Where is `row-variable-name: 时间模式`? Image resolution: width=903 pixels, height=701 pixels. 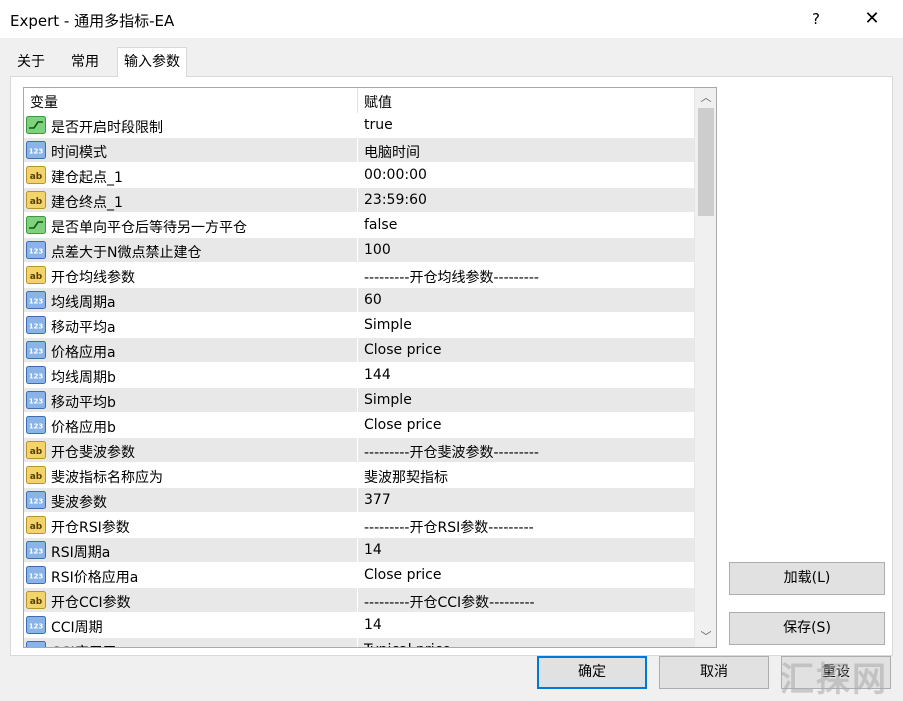 row-variable-name: 时间模式 is located at coordinates (79, 153).